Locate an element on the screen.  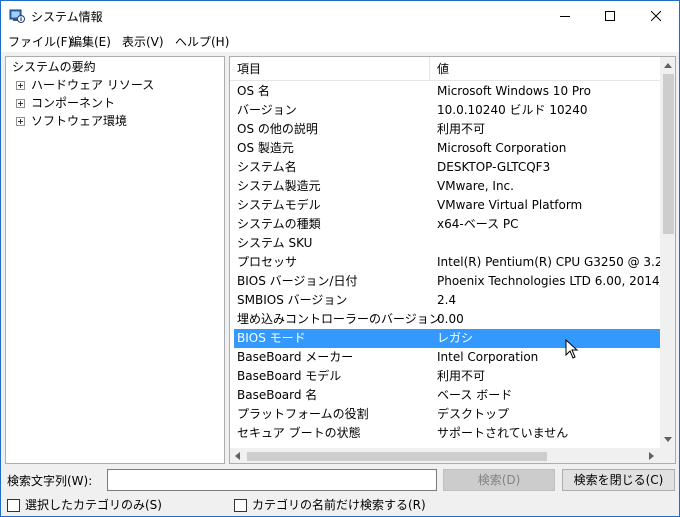
menu-help: ヘルプ(H) is located at coordinates (202, 42).